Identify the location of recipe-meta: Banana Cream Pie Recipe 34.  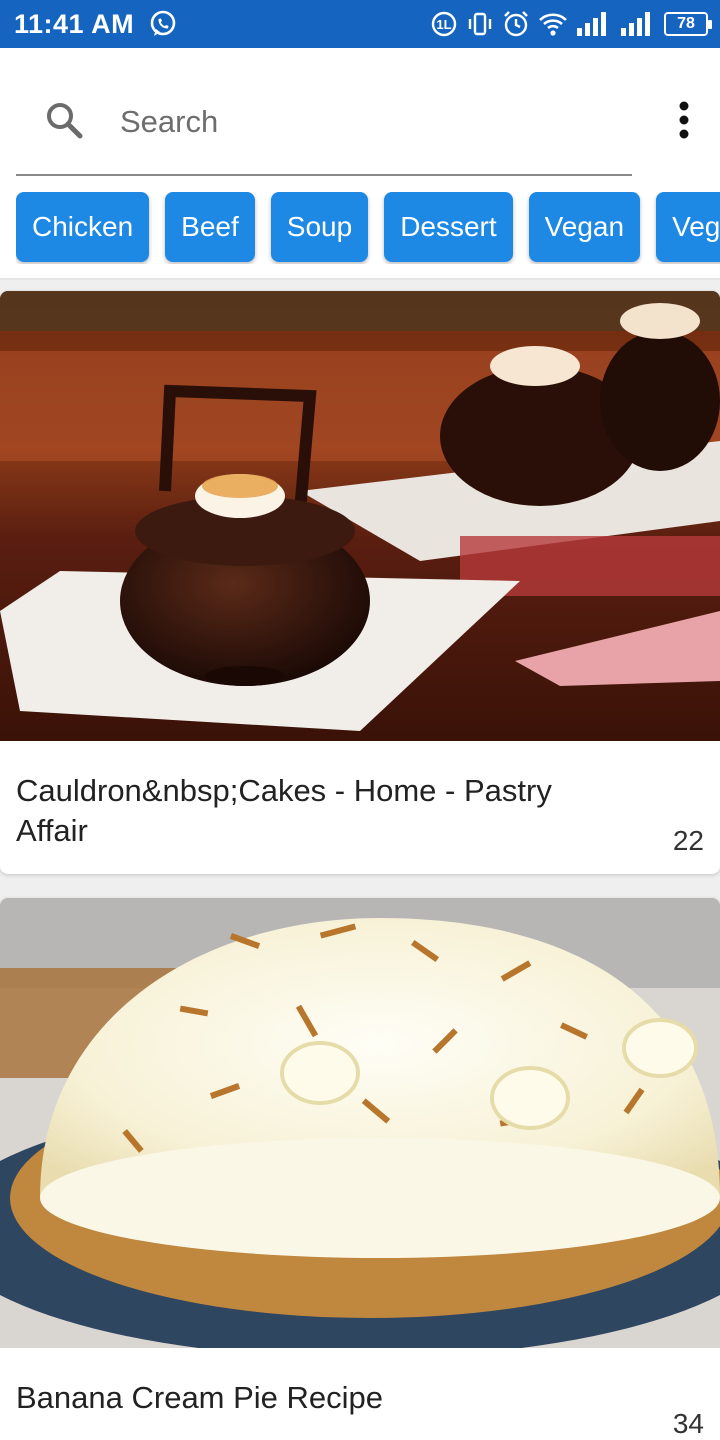
(360, 1408).